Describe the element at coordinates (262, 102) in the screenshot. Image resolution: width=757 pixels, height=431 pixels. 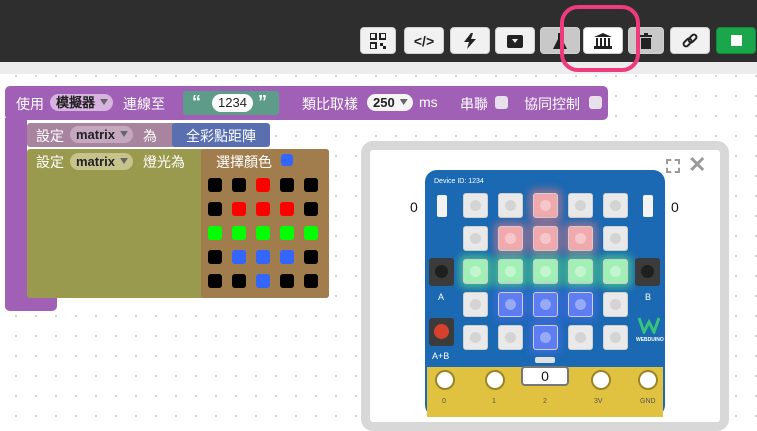
I see `quote-close: ”` at that location.